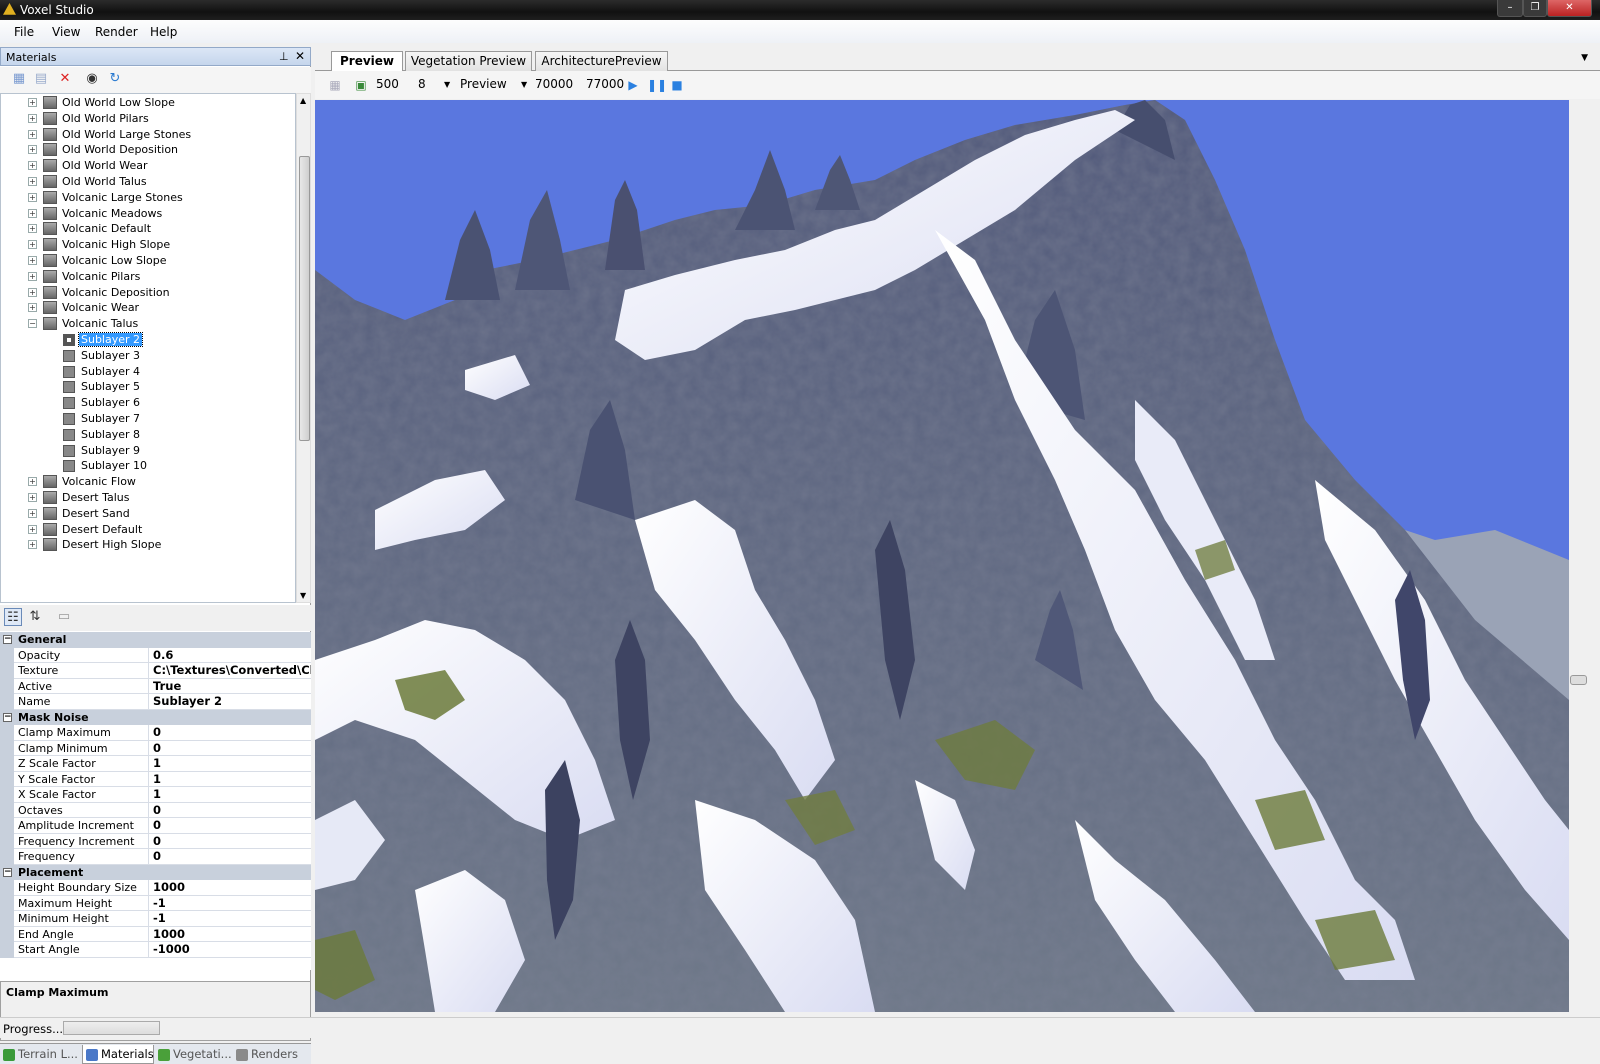 The image size is (1600, 1064). Describe the element at coordinates (148, 545) in the screenshot. I see `tree-material-item: + Desert High Slope` at that location.